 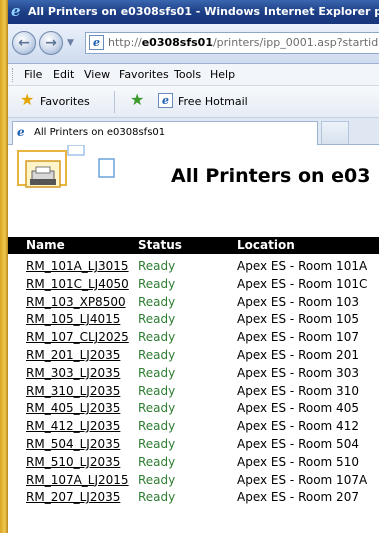 I want to click on printer-link: RM_105_LJ4015, so click(x=73, y=319).